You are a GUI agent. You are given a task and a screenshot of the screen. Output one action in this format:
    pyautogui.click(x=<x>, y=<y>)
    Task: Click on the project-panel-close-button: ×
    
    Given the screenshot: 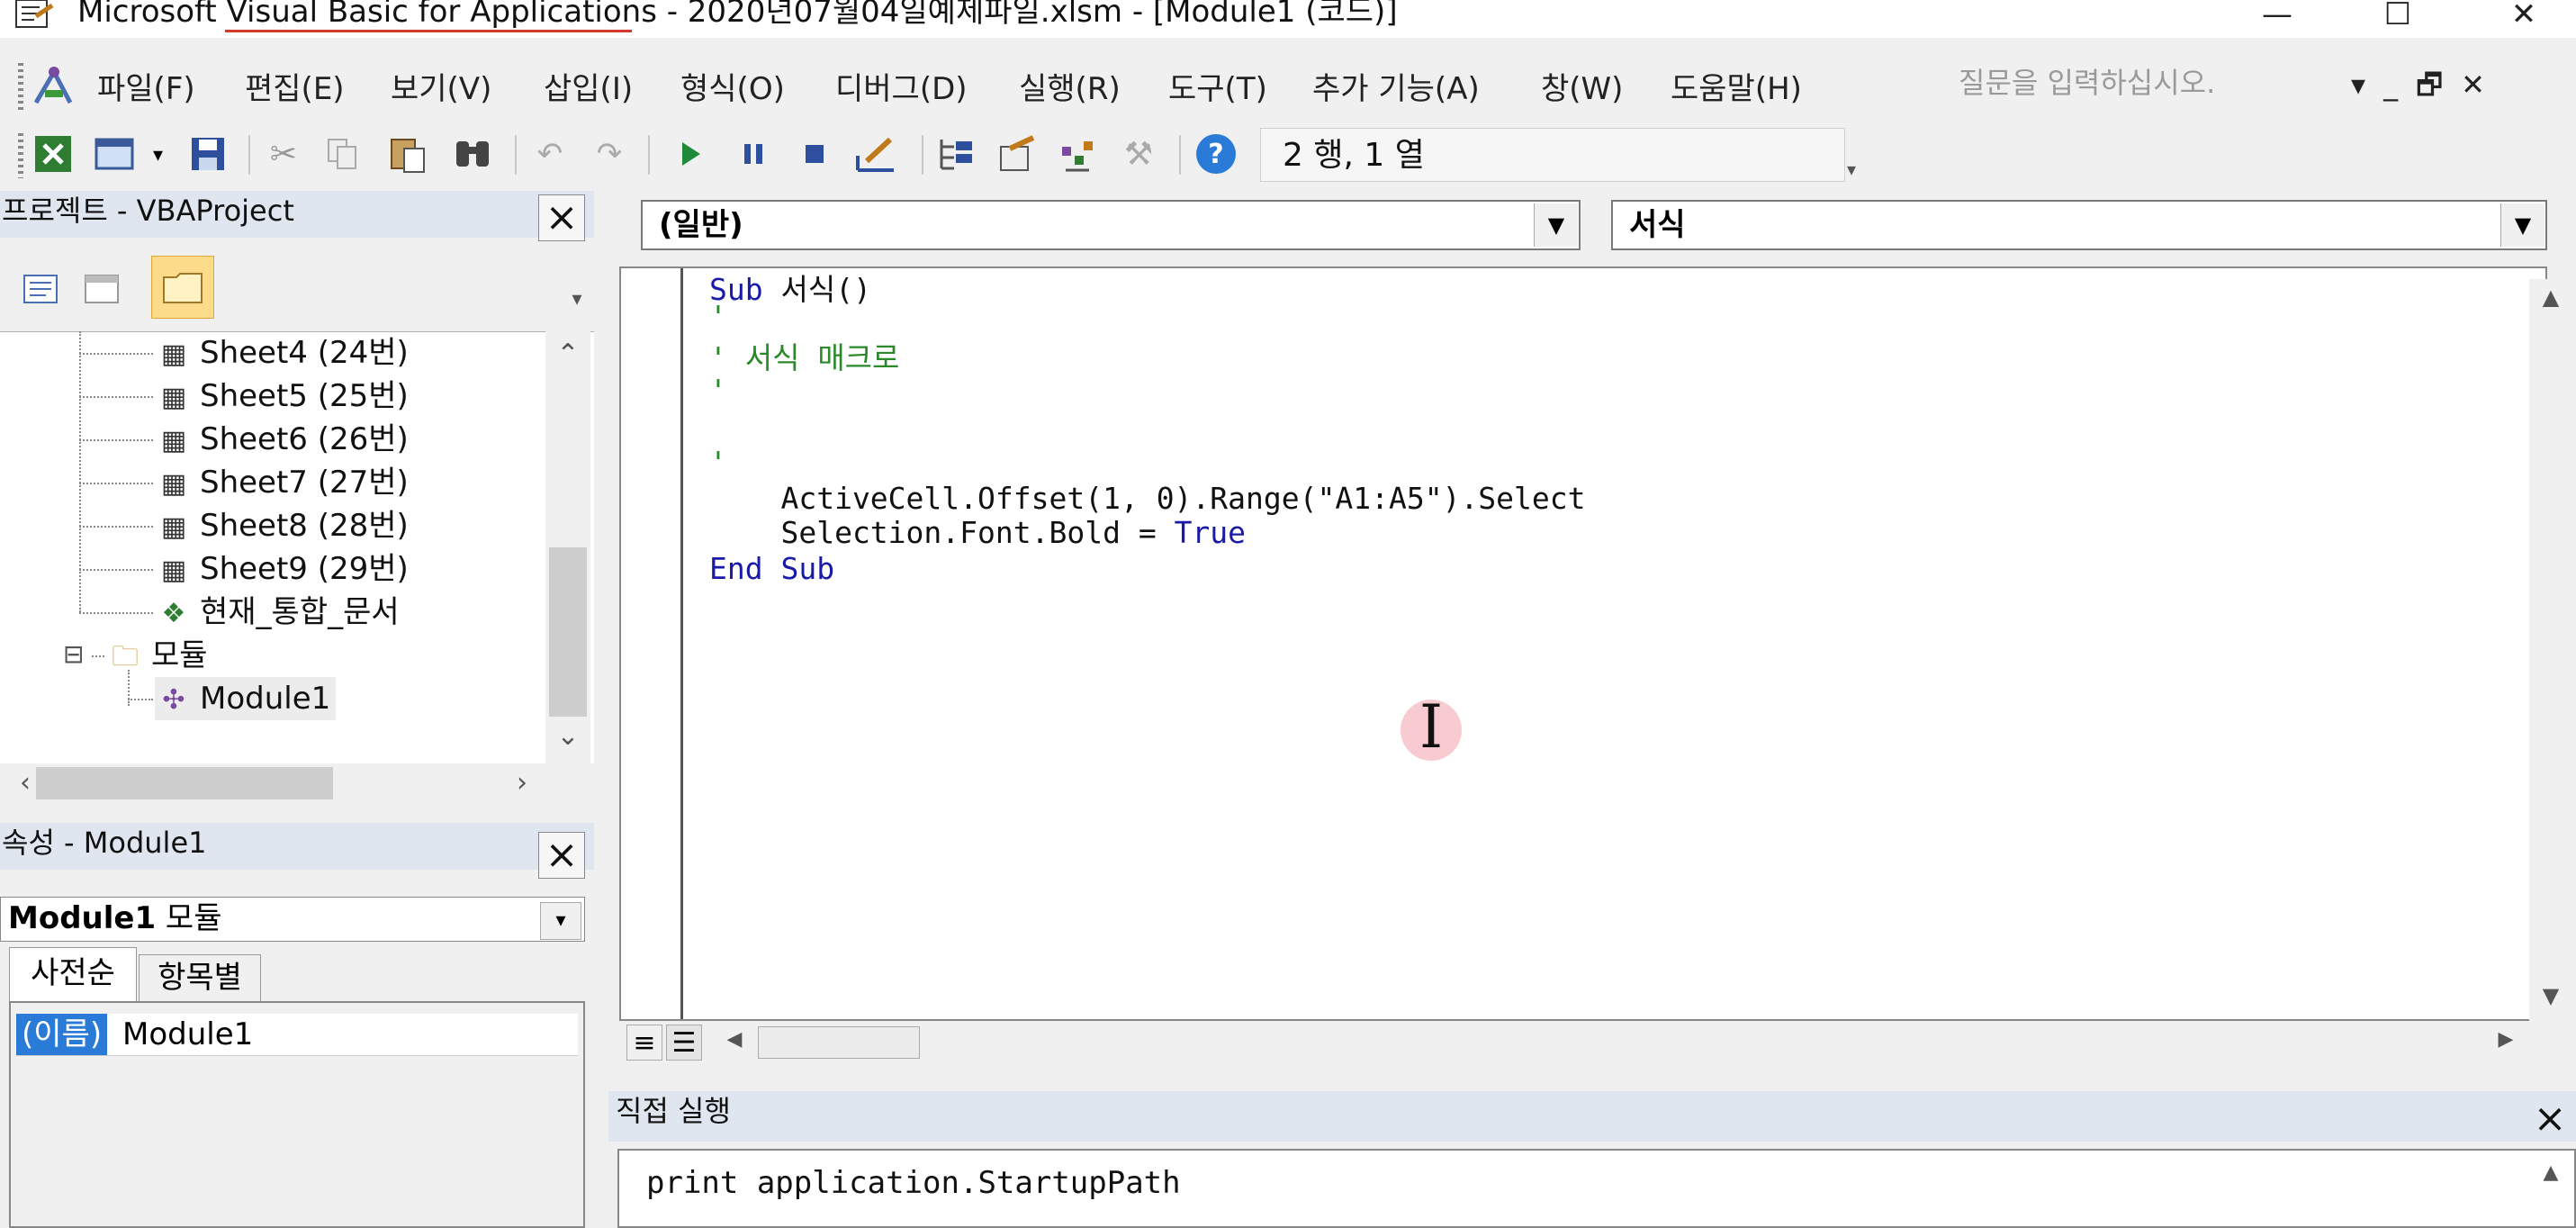 What is the action you would take?
    pyautogui.click(x=561, y=217)
    